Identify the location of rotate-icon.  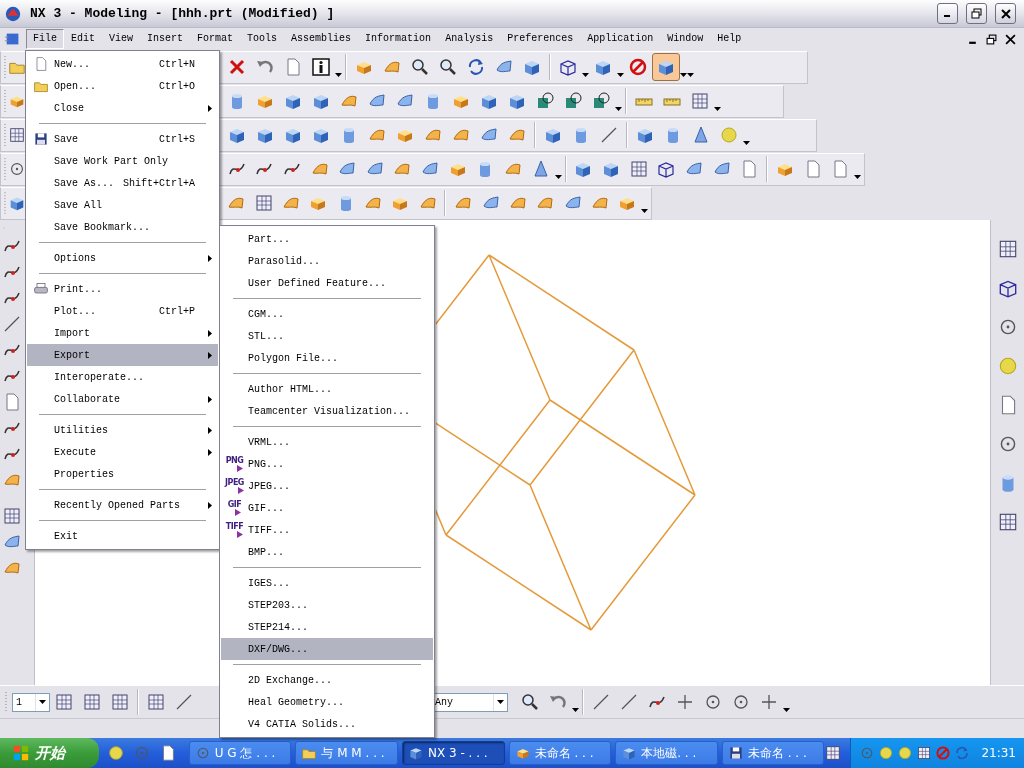
(476, 67).